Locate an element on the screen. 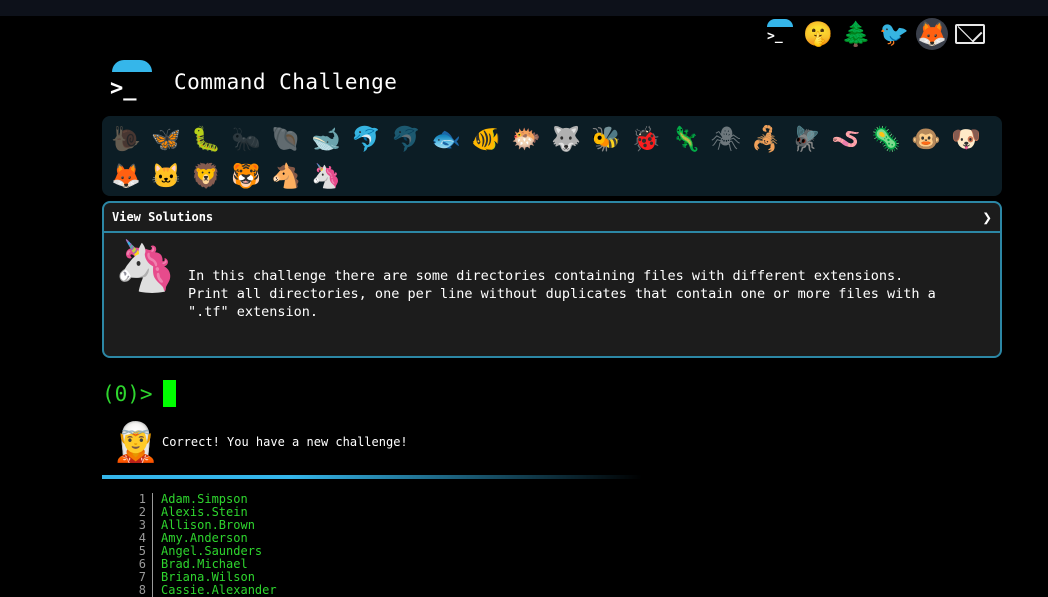 This screenshot has height=597, width=1048. line-number: 8 is located at coordinates (139, 590).